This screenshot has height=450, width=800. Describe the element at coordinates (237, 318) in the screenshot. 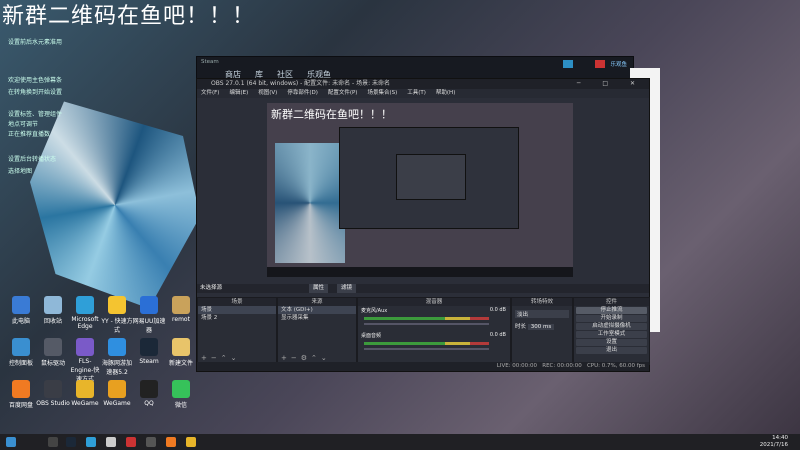

I see `scene-item: 场景 2` at that location.